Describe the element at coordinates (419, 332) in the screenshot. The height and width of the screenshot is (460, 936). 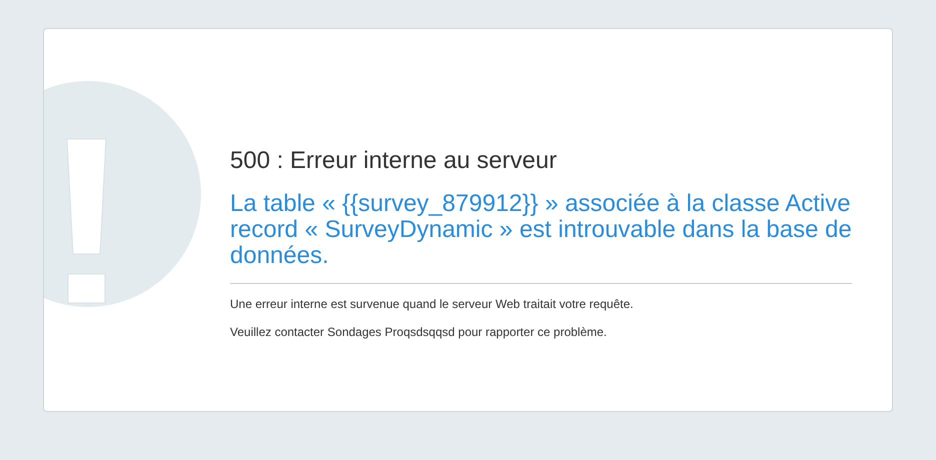
I see `error-detail: Veuillez contacter Sondages Proqsdsqqsd pour rapporter ce problème.` at that location.